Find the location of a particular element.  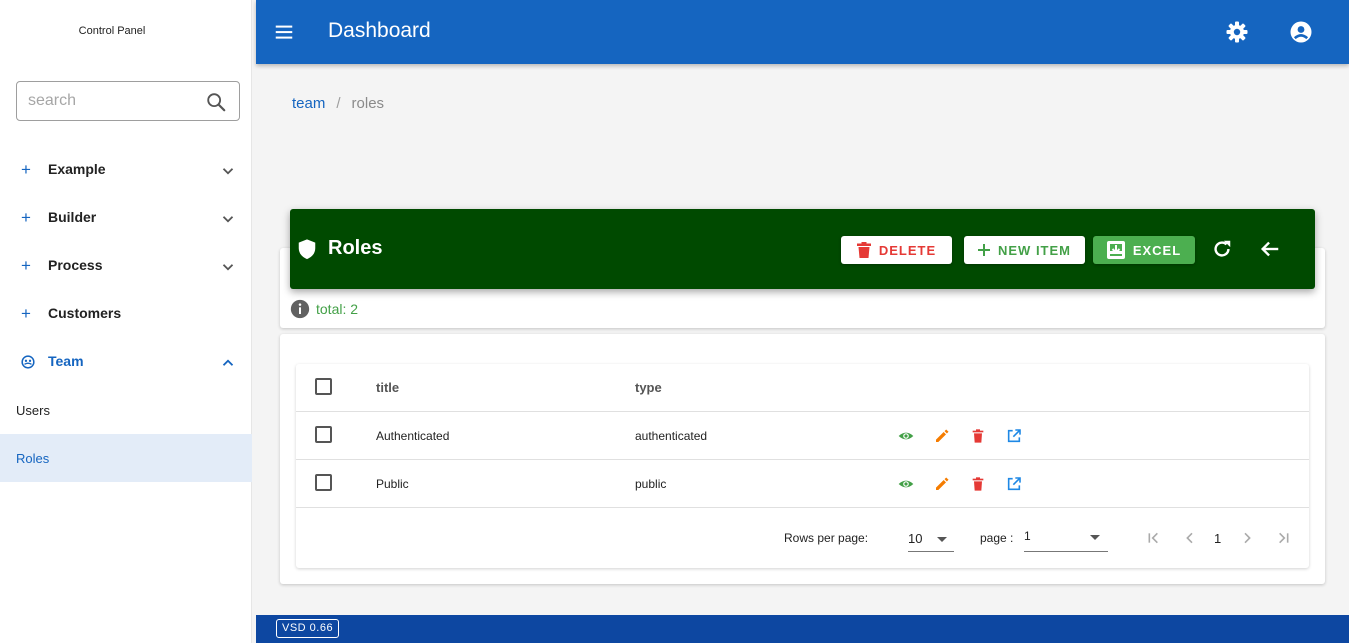

sidebar-item-label: Team is located at coordinates (66, 361).